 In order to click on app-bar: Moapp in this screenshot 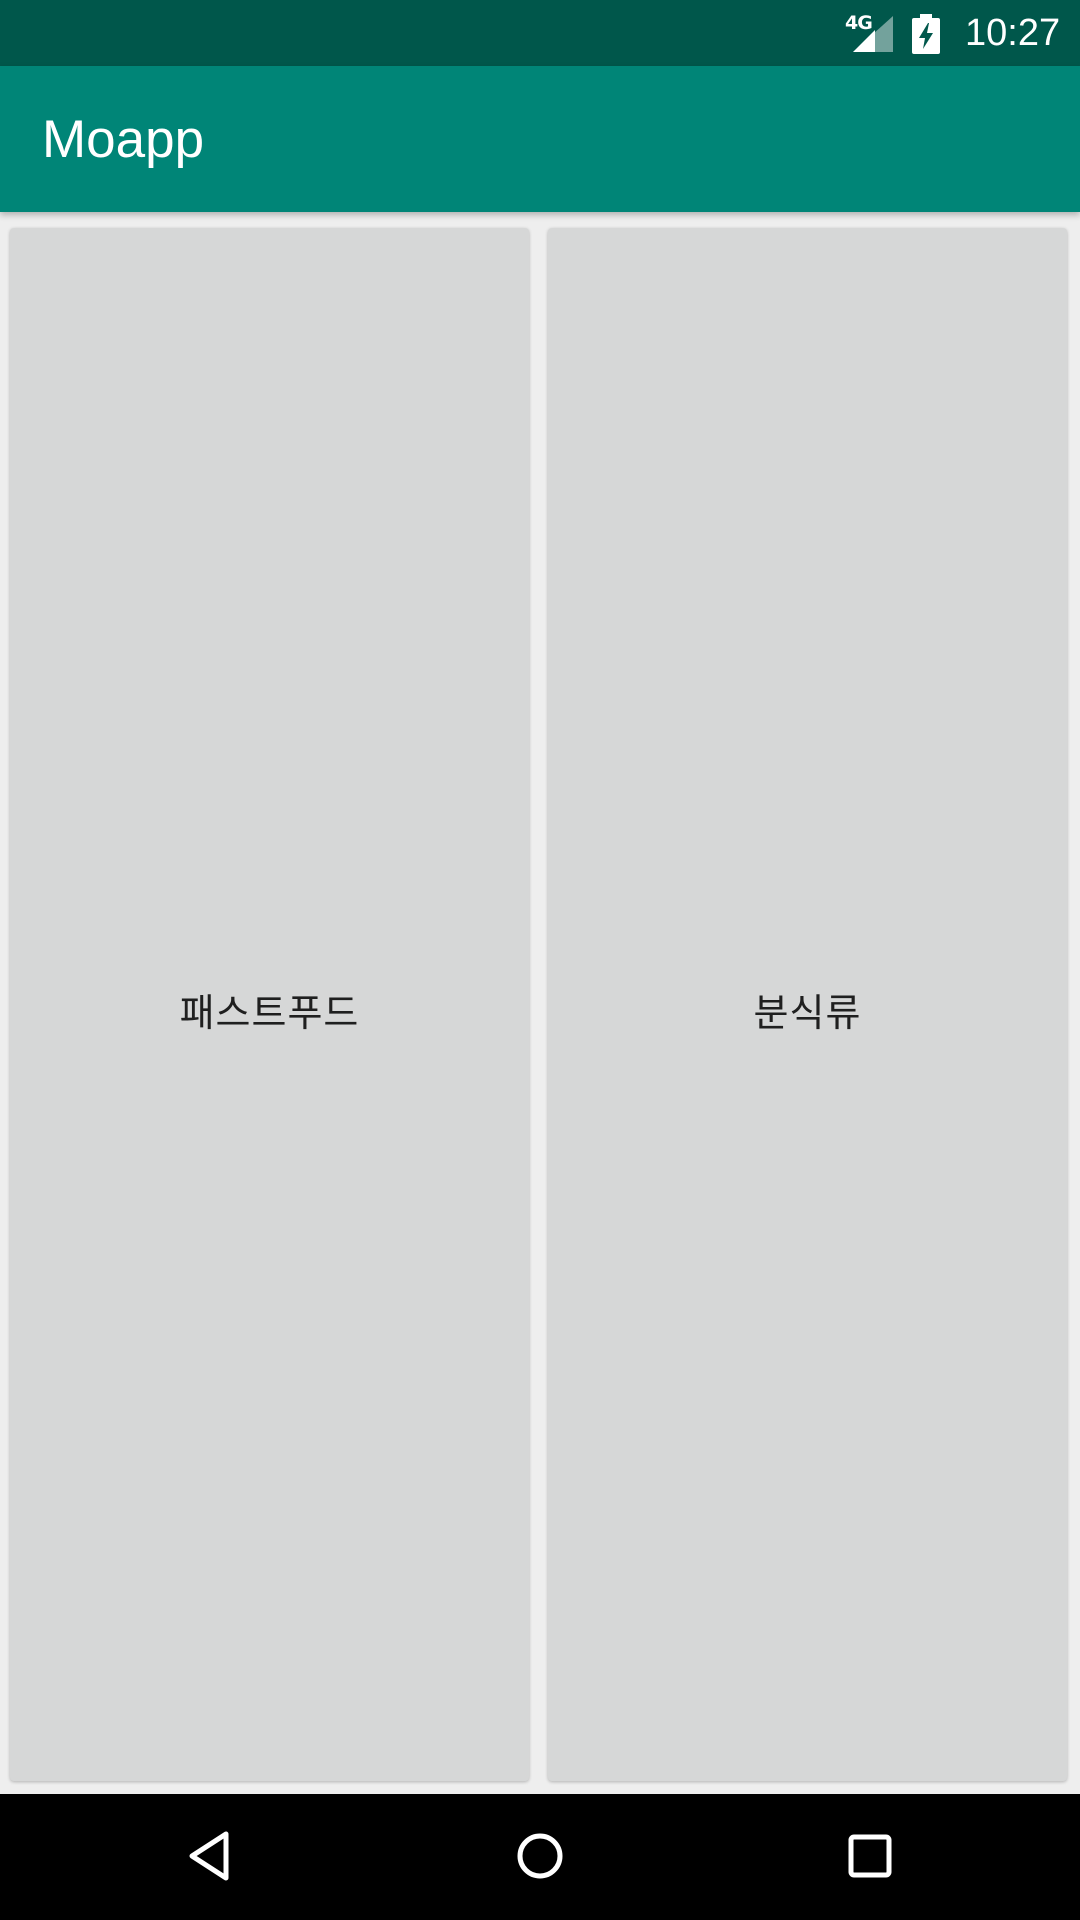, I will do `click(540, 139)`.